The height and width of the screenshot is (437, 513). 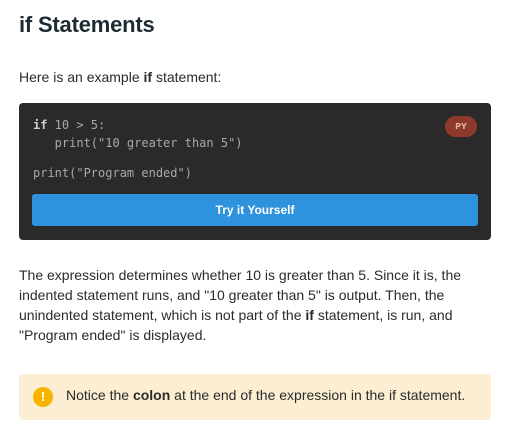 What do you see at coordinates (76, 125) in the screenshot?
I see `code-text: 10 > 5:` at bounding box center [76, 125].